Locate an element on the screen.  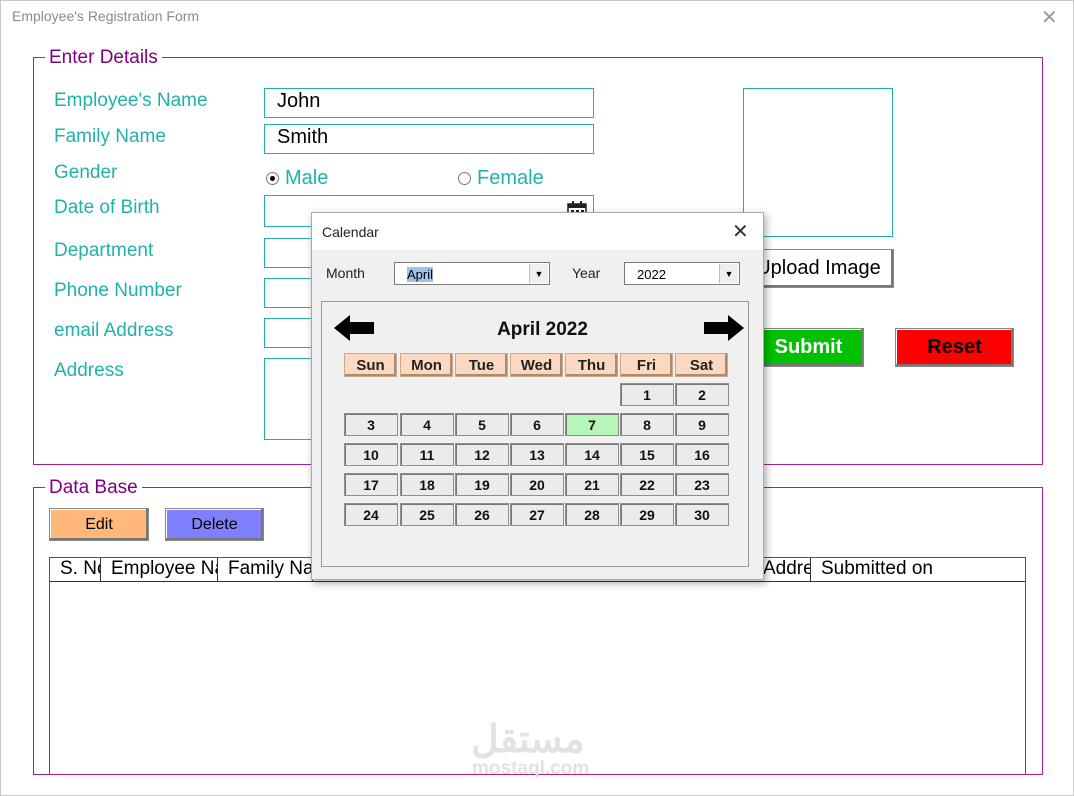
day-cell-30: 30 is located at coordinates (702, 514).